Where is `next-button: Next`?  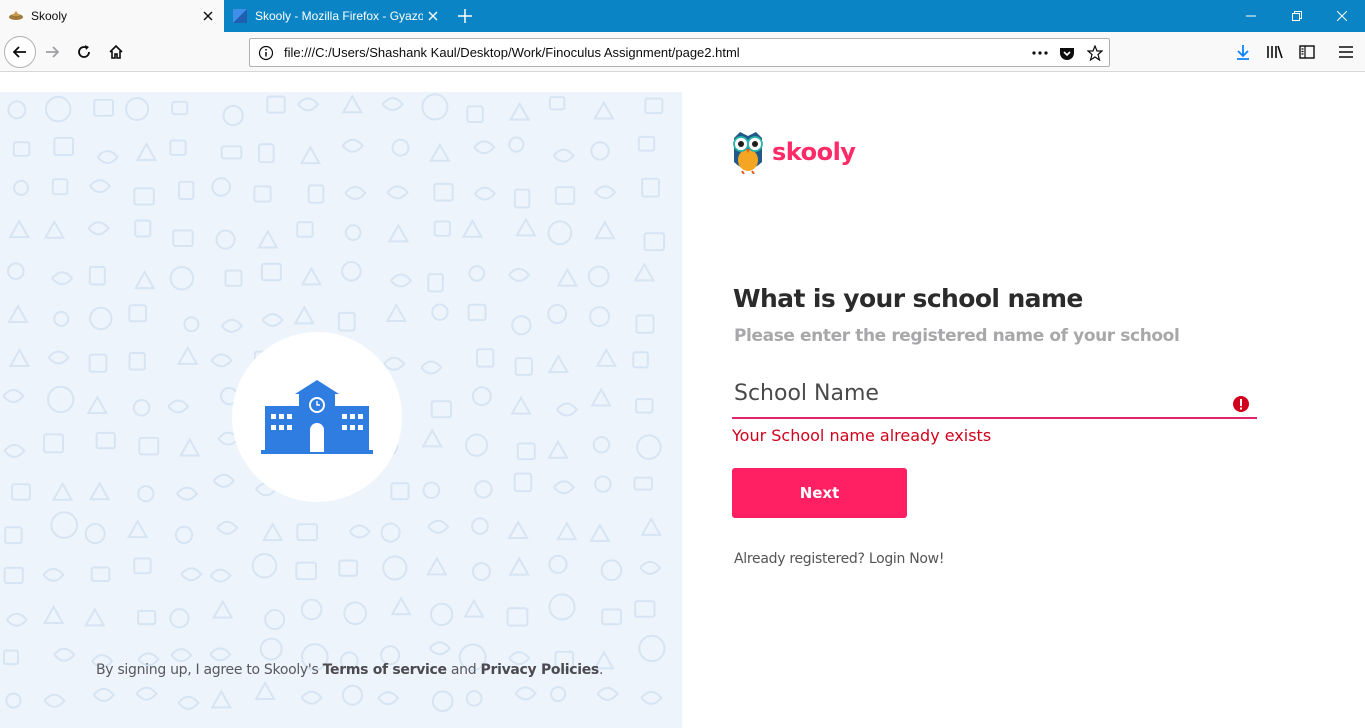 next-button: Next is located at coordinates (819, 493).